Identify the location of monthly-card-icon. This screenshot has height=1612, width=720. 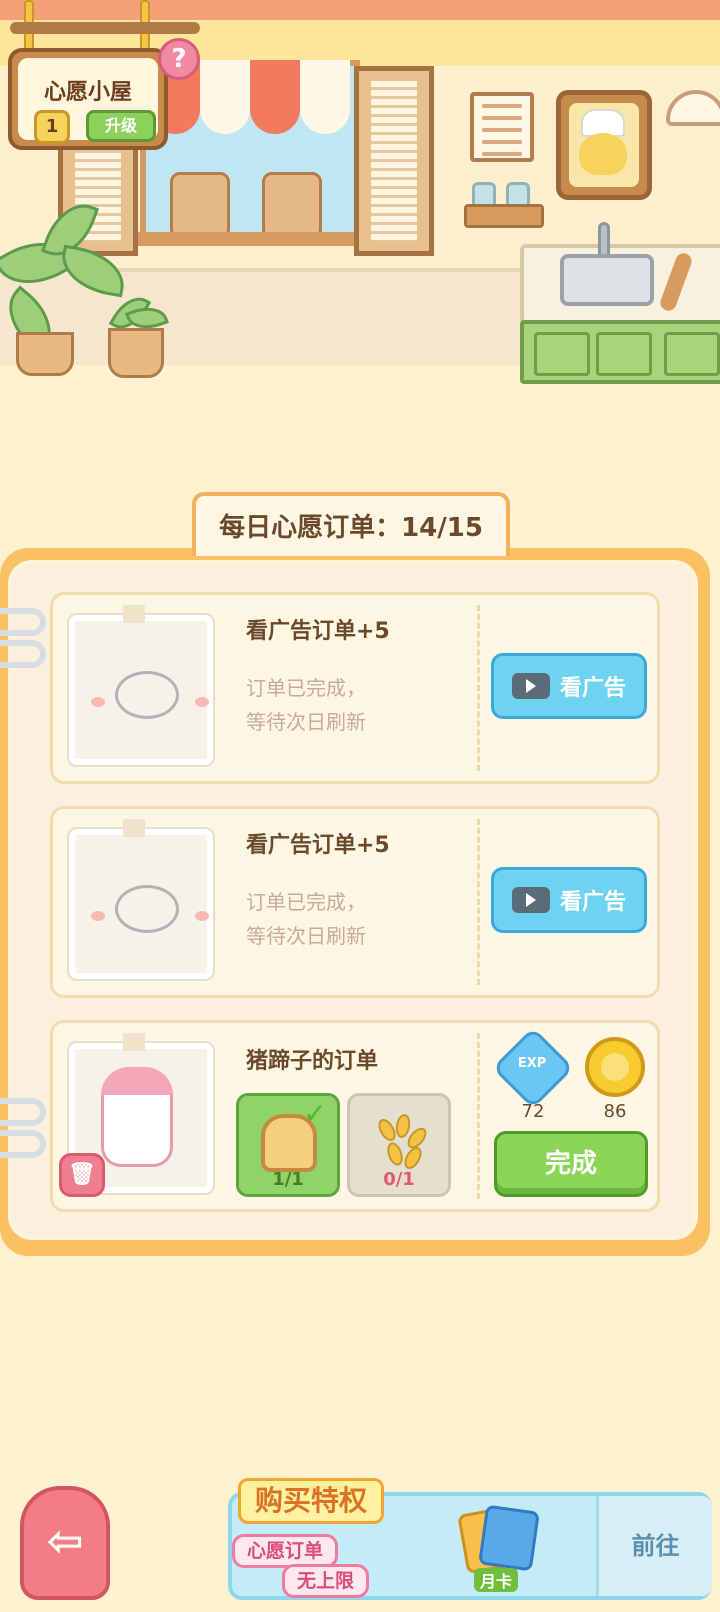
(509, 1538).